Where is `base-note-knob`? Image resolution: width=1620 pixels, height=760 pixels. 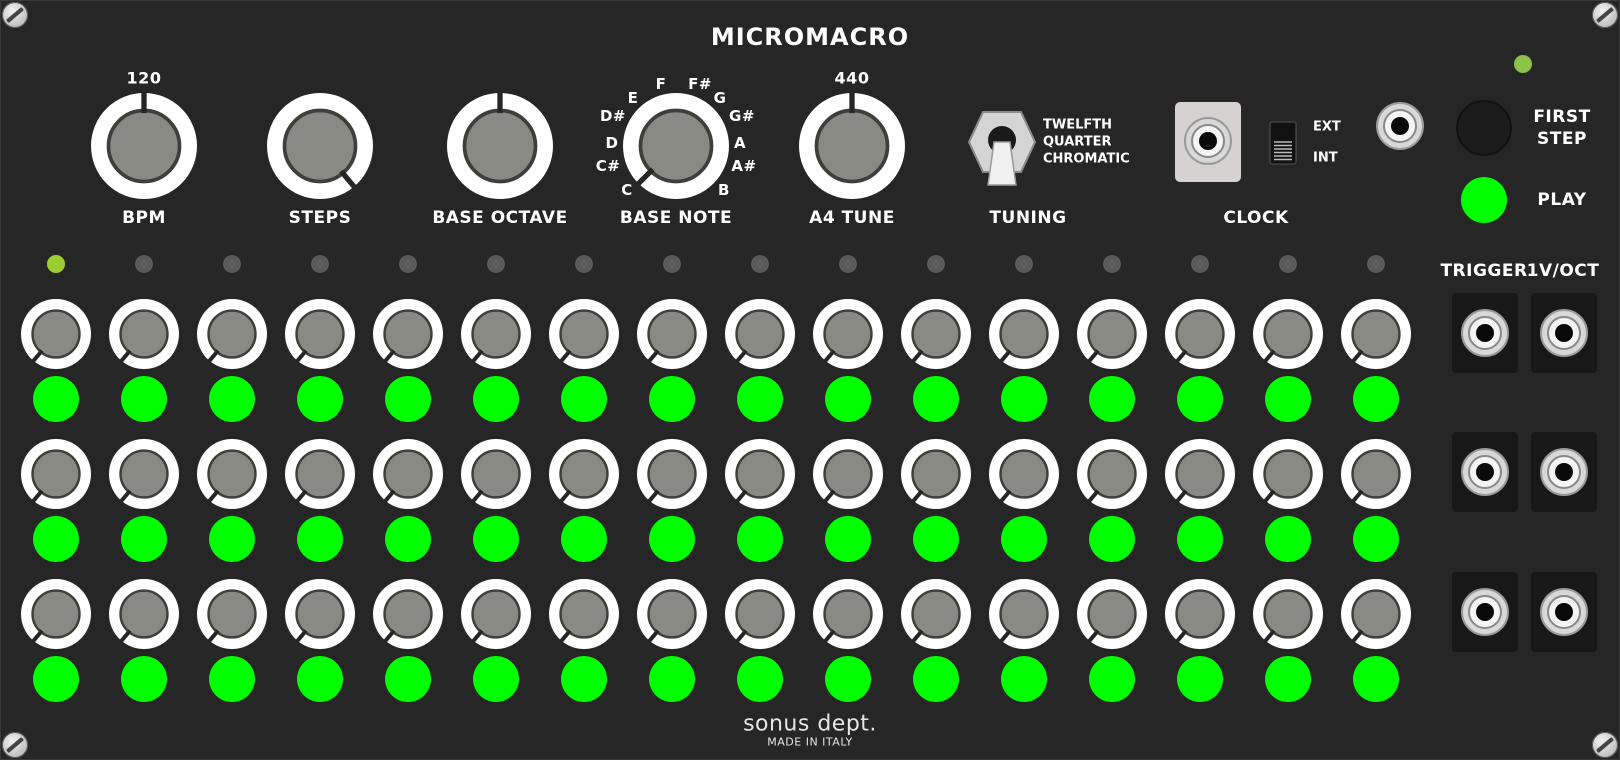 base-note-knob is located at coordinates (676, 146).